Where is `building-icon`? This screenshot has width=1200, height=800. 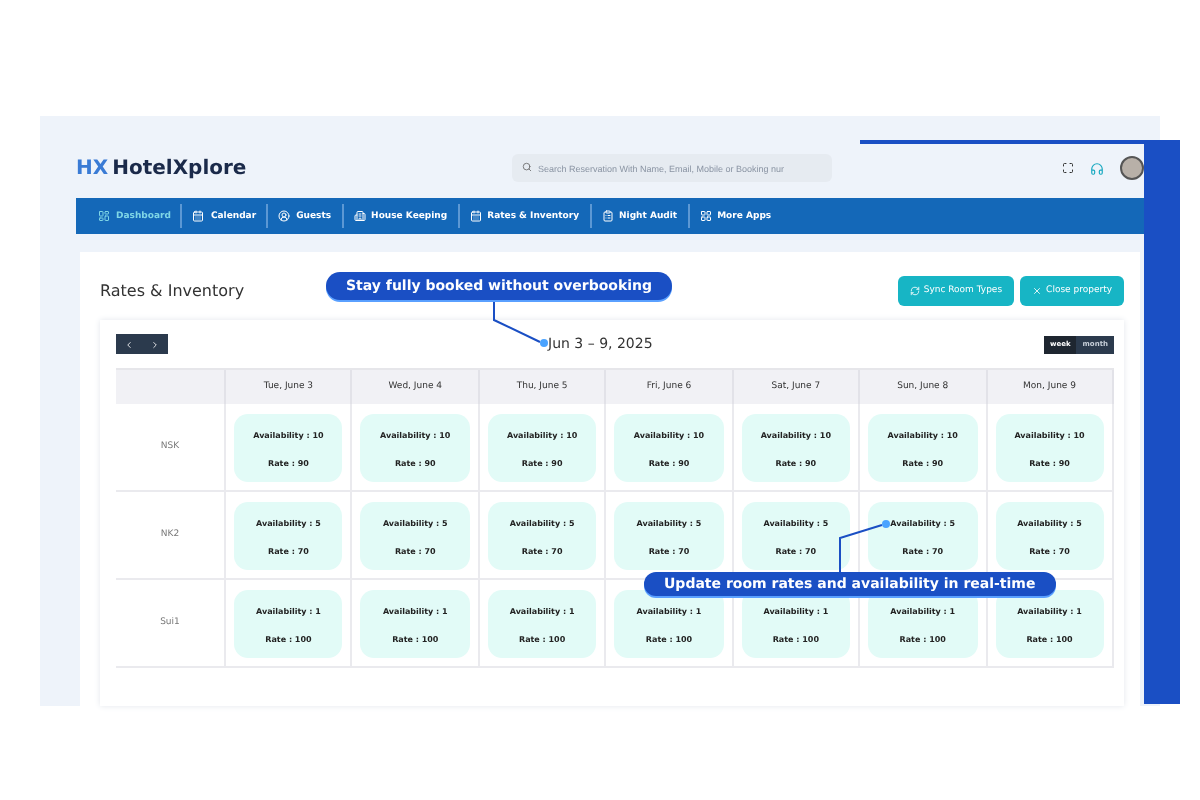 building-icon is located at coordinates (359, 216).